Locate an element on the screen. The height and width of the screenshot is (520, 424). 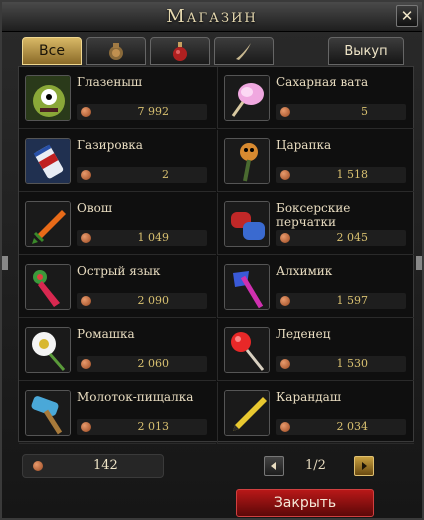
daisy-icon is located at coordinates (48, 350).